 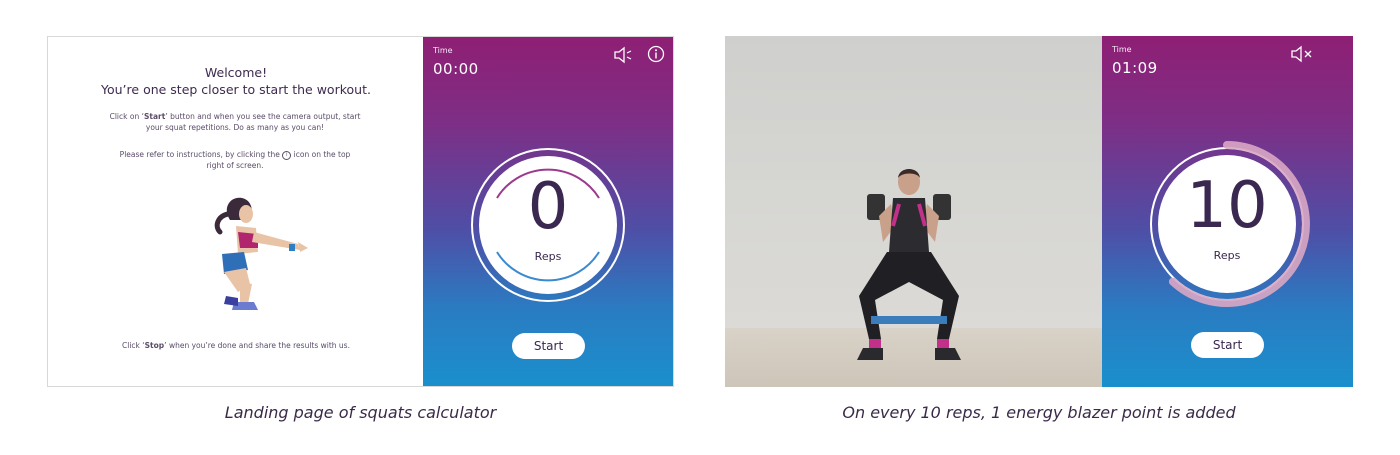 What do you see at coordinates (133, 345) in the screenshot?
I see `footer-text: Click ‘` at bounding box center [133, 345].